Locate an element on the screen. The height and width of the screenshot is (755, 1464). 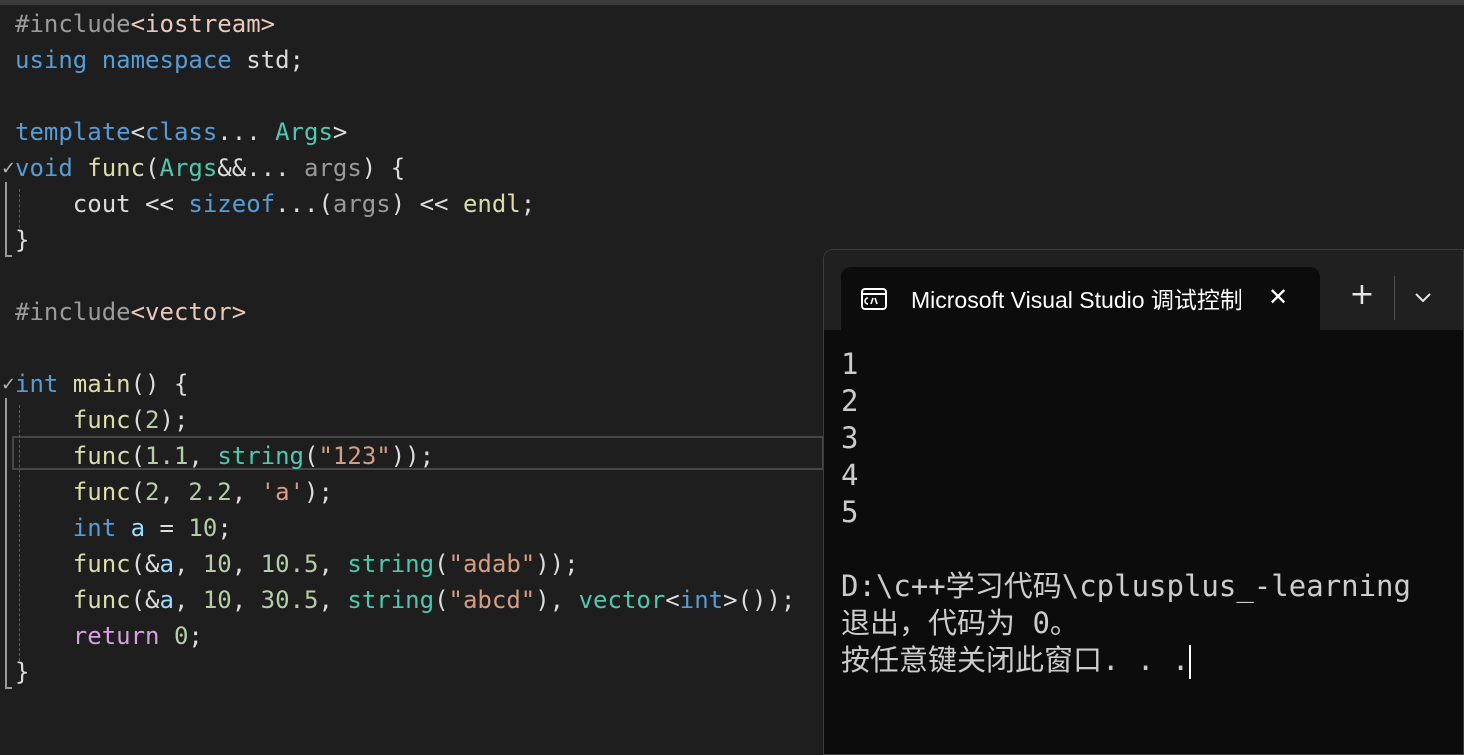
code-line-15: int a = 10; is located at coordinates (123, 528).